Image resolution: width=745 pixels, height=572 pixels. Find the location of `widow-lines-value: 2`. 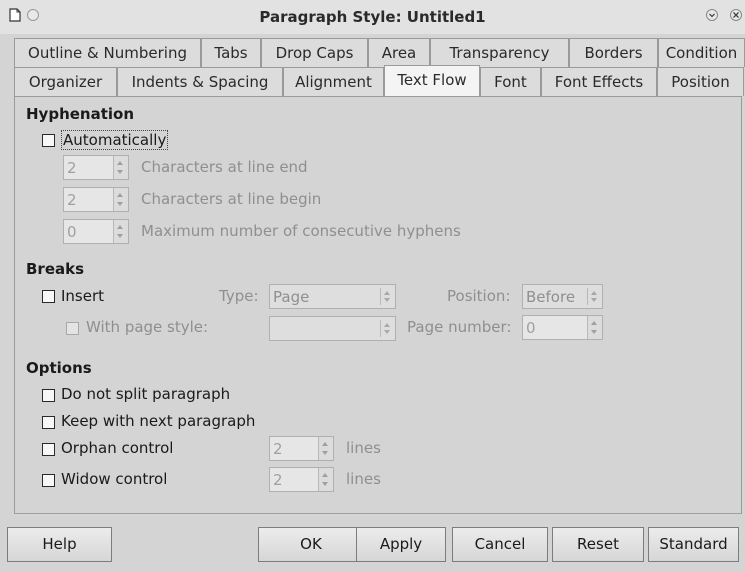

widow-lines-value: 2 is located at coordinates (278, 480).